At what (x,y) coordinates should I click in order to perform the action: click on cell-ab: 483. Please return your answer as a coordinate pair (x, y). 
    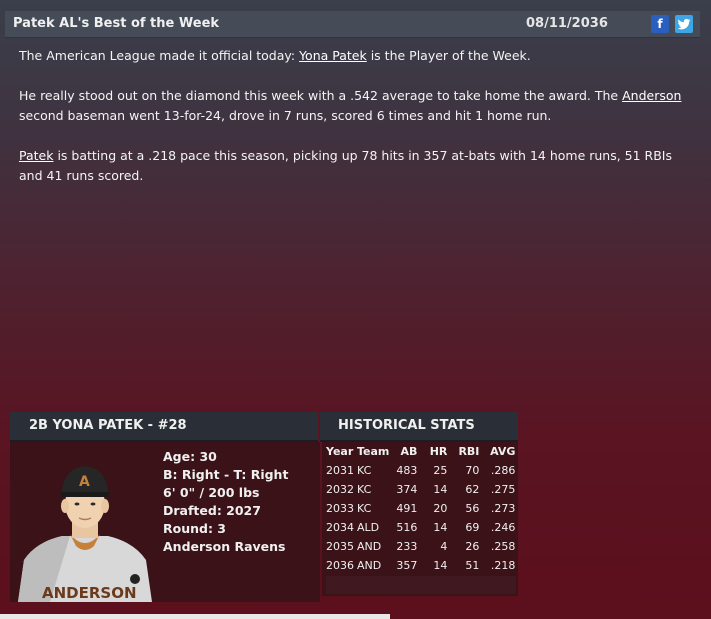
    Looking at the image, I should click on (407, 470).